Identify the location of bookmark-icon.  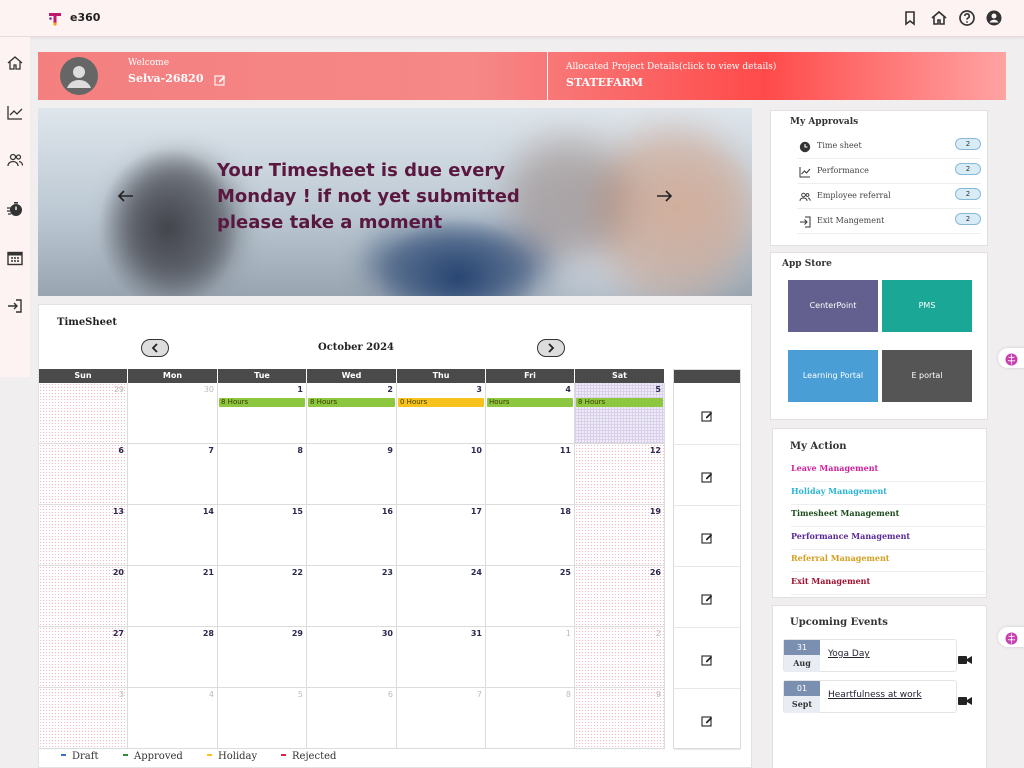
(910, 18).